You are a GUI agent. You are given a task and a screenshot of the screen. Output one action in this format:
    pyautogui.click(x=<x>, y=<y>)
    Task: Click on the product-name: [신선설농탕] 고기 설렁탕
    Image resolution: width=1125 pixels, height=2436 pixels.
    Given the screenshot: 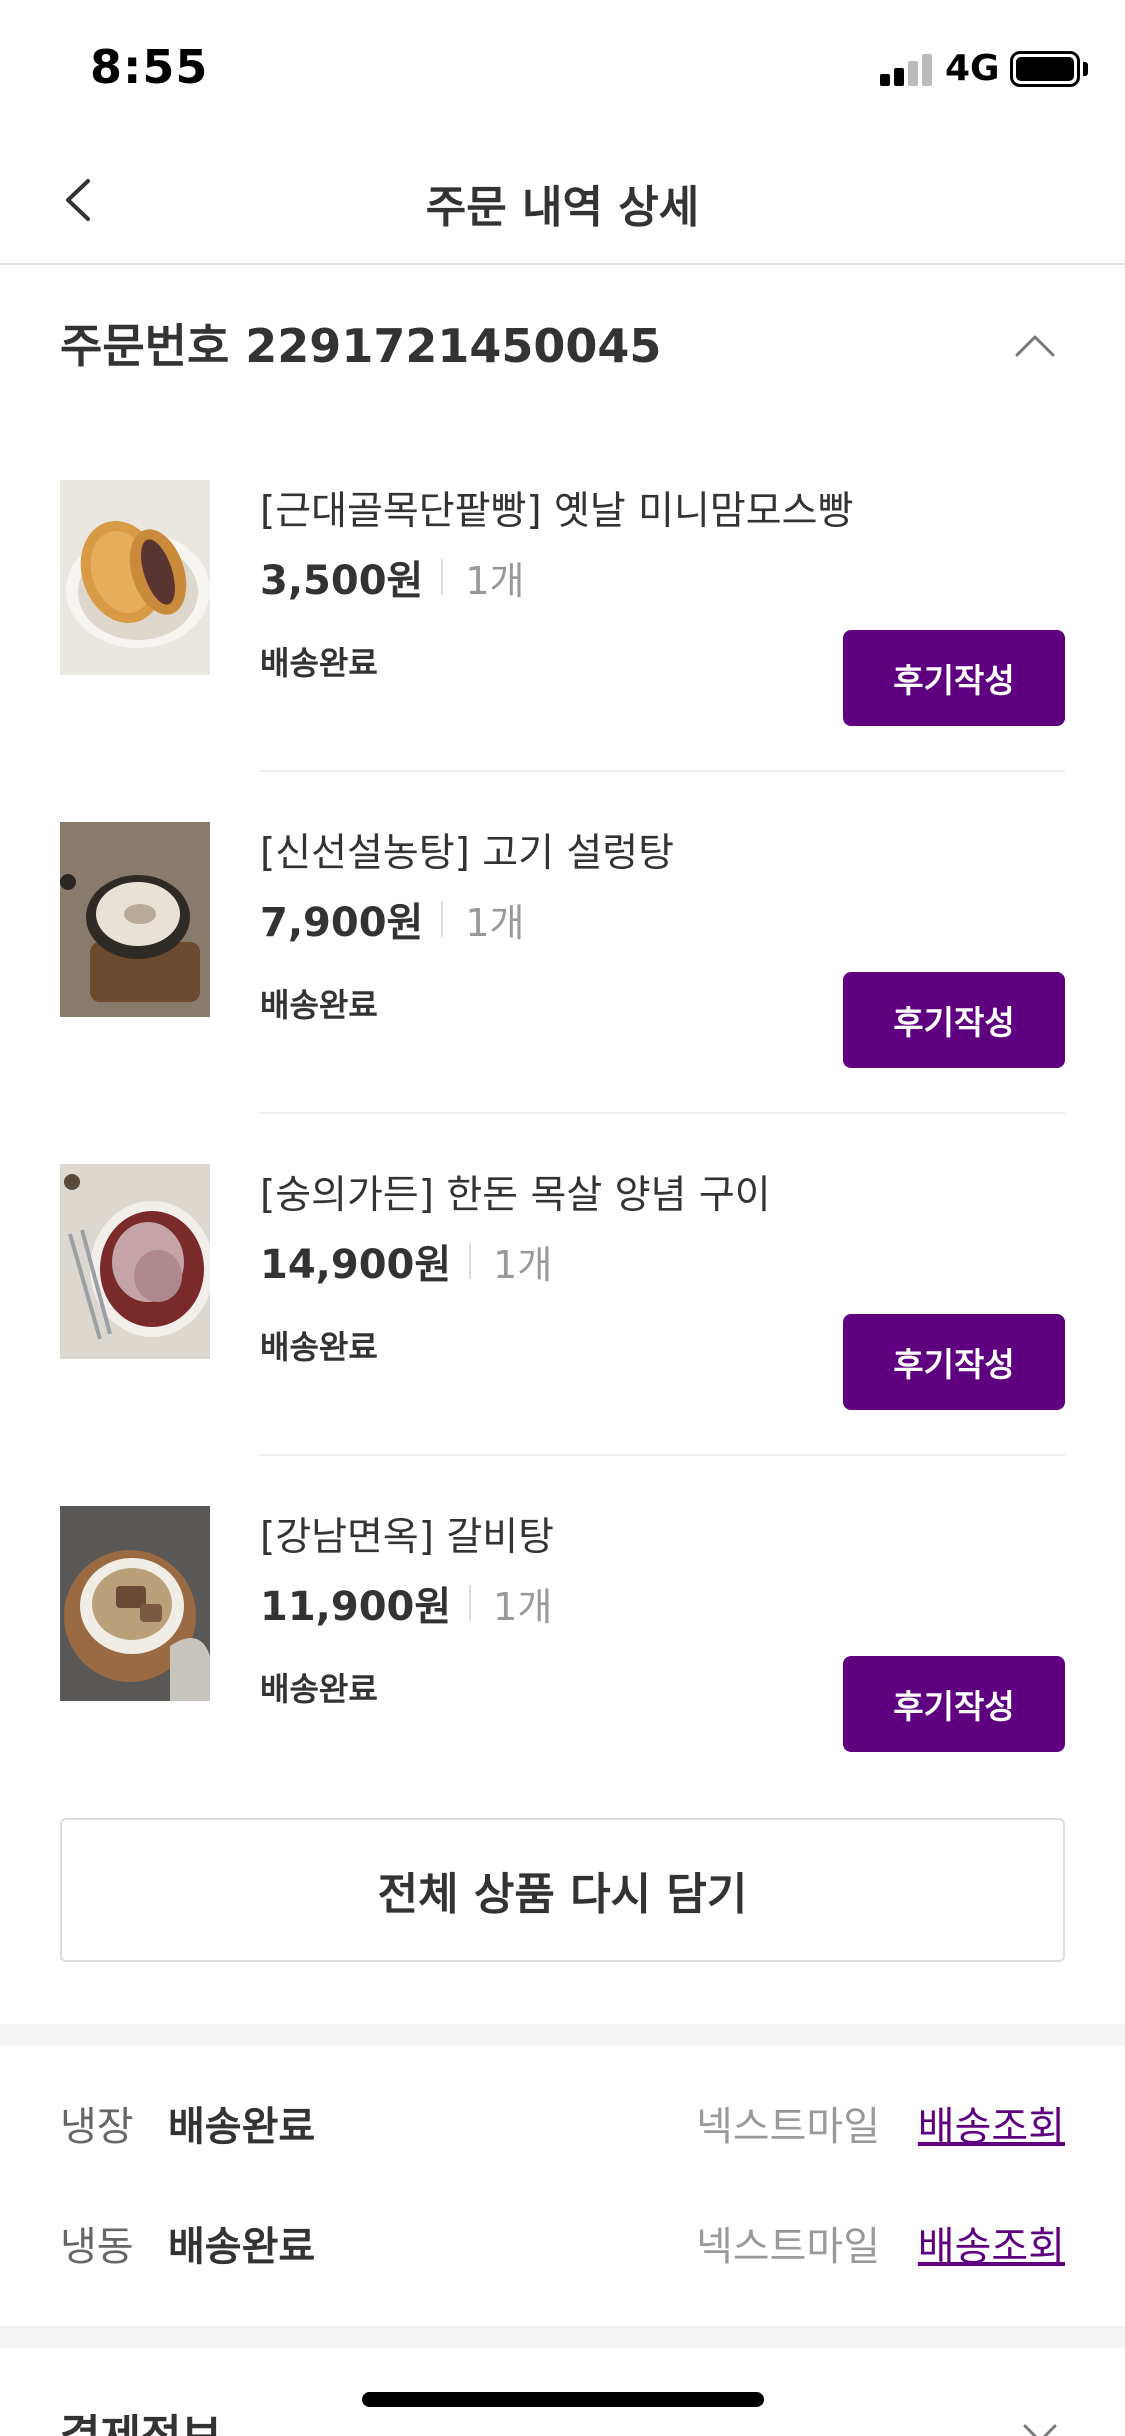 What is the action you would take?
    pyautogui.click(x=467, y=850)
    